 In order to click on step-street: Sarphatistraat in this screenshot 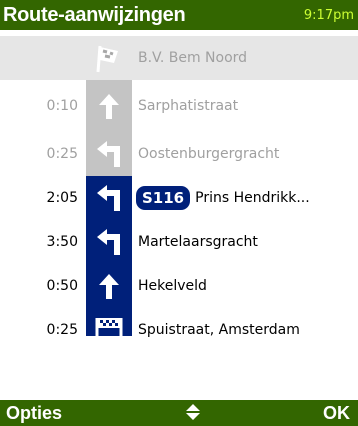, I will do `click(188, 106)`.